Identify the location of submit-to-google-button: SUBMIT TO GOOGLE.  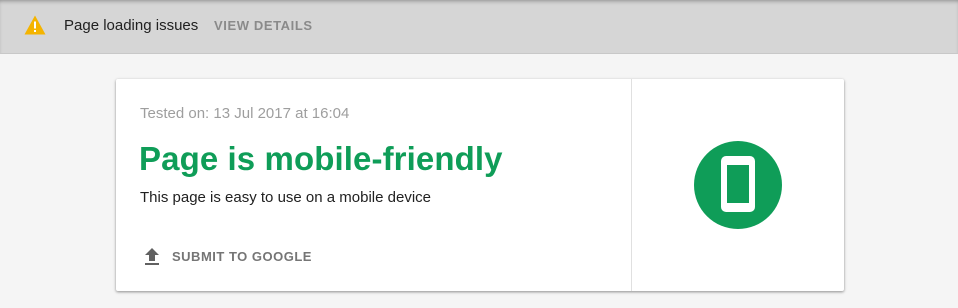
(226, 257).